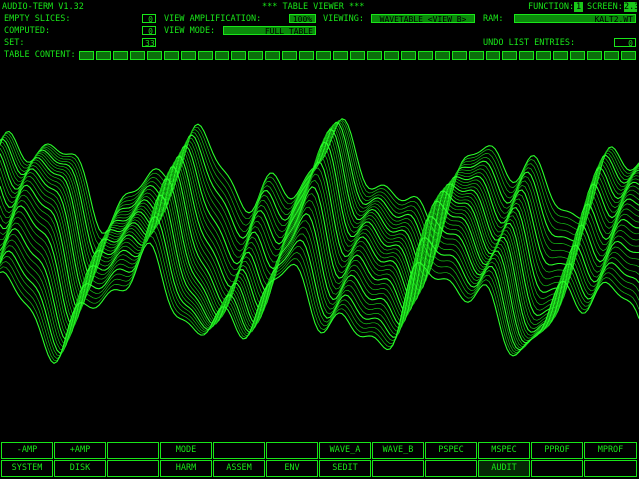  I want to click on computed-value: 0, so click(149, 30).